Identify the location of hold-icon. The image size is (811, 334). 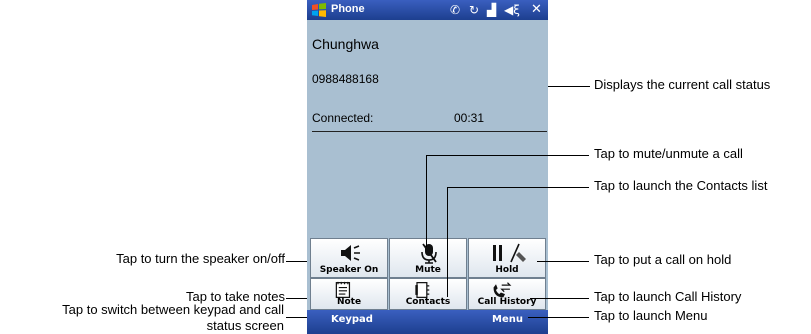
(509, 253).